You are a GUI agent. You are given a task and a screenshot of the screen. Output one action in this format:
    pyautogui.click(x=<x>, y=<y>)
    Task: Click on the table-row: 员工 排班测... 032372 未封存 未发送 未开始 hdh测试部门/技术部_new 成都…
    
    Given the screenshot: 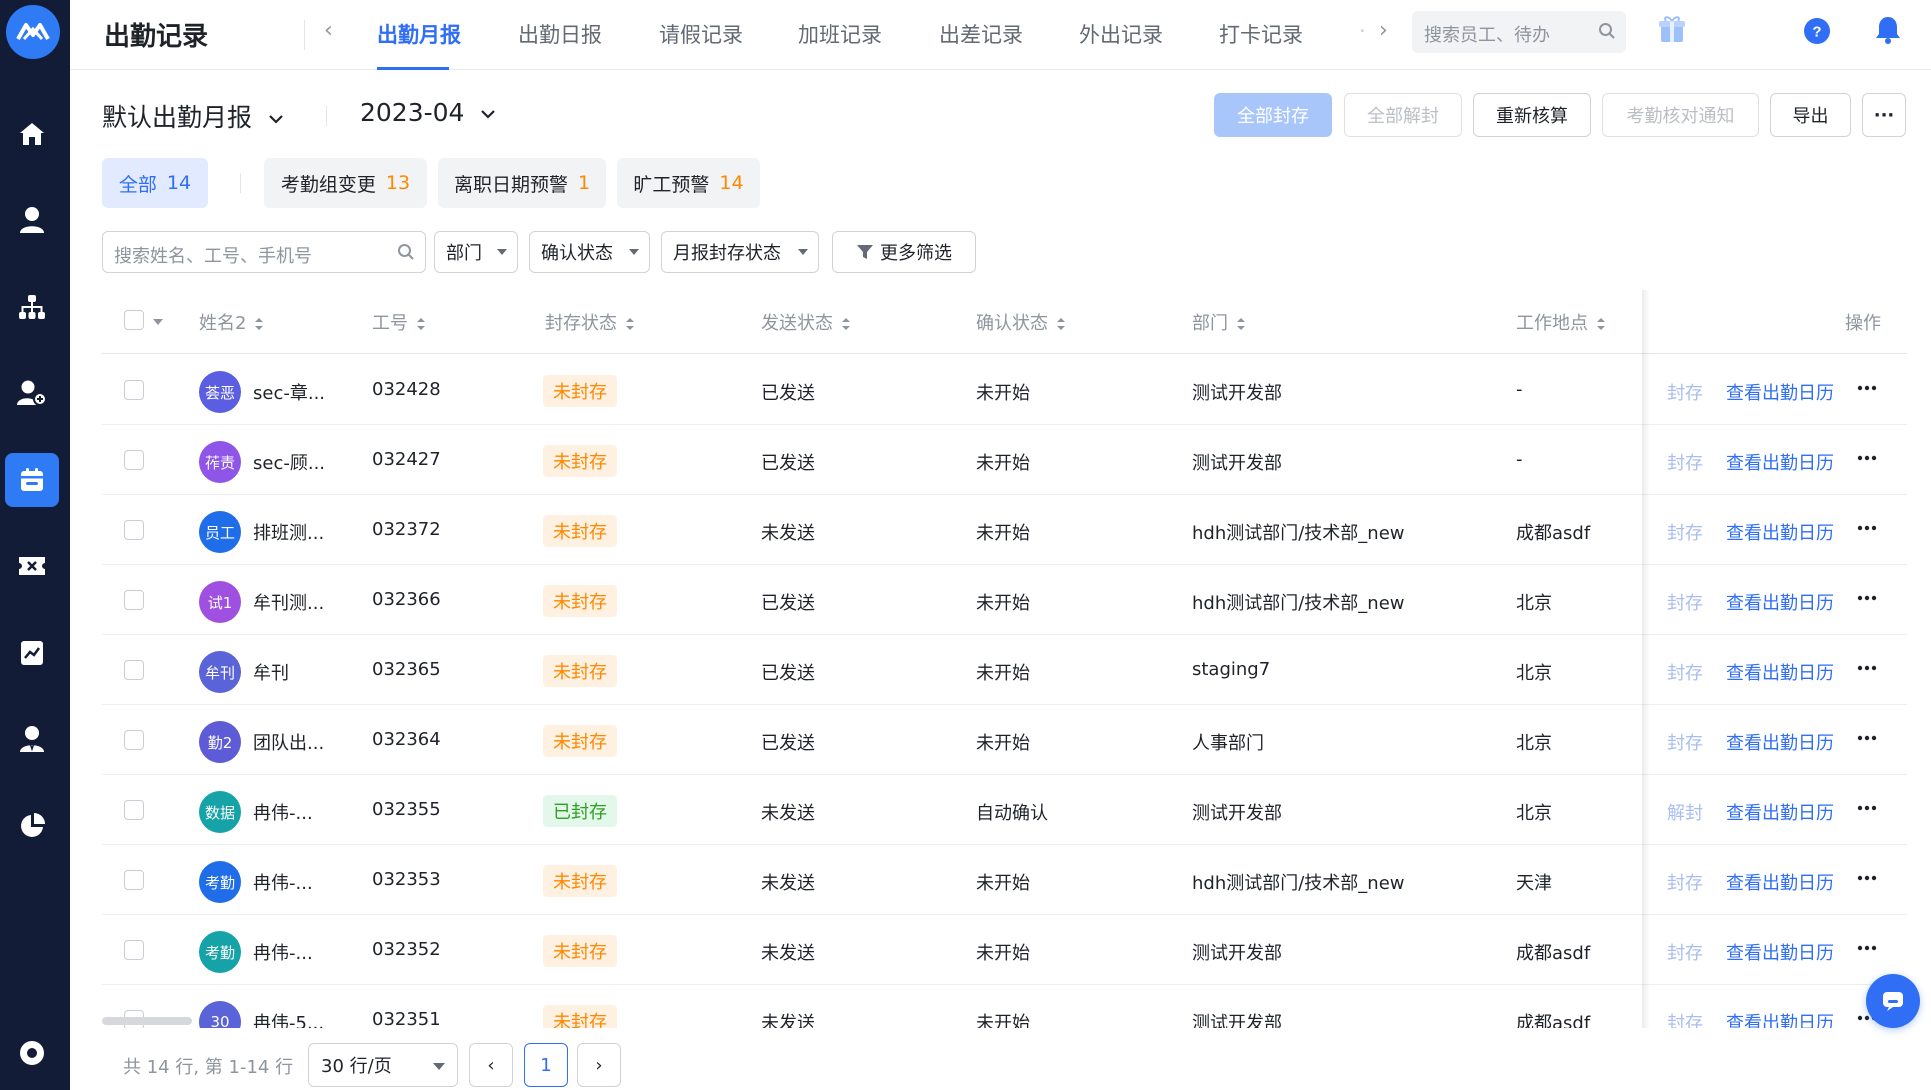 What is the action you would take?
    pyautogui.click(x=1004, y=530)
    